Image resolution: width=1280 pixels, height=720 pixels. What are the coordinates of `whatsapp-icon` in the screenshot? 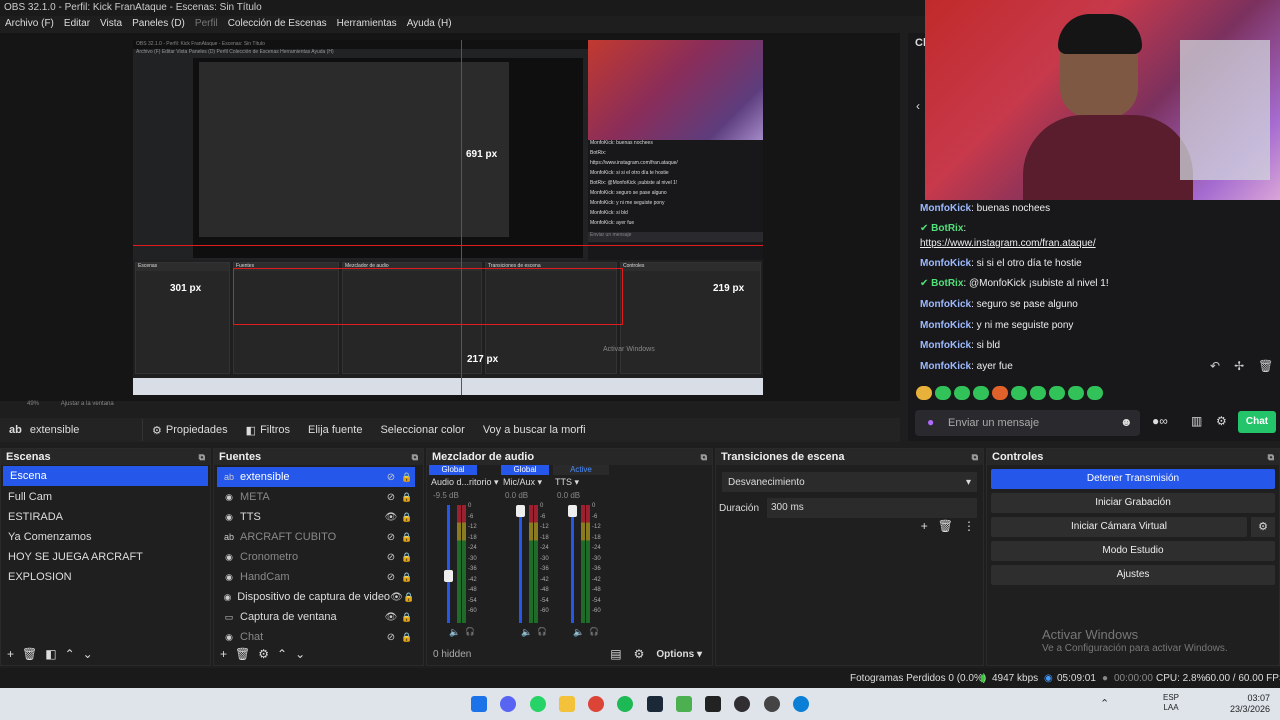 It's located at (538, 704).